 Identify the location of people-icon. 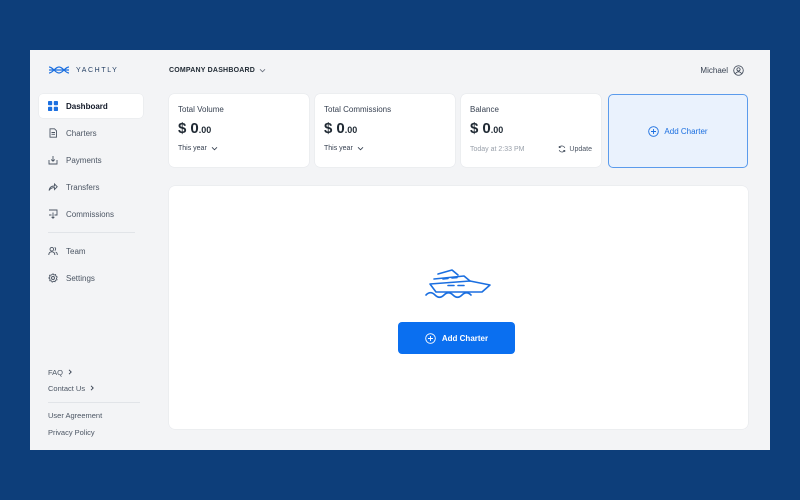
(53, 251).